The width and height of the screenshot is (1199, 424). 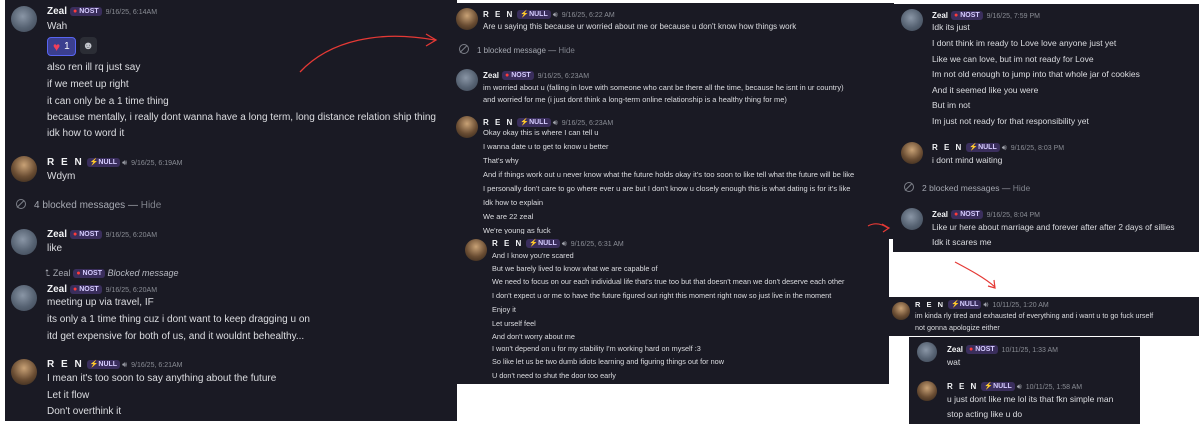 What do you see at coordinates (886, 228) in the screenshot?
I see `arrow-middle-to-right-head` at bounding box center [886, 228].